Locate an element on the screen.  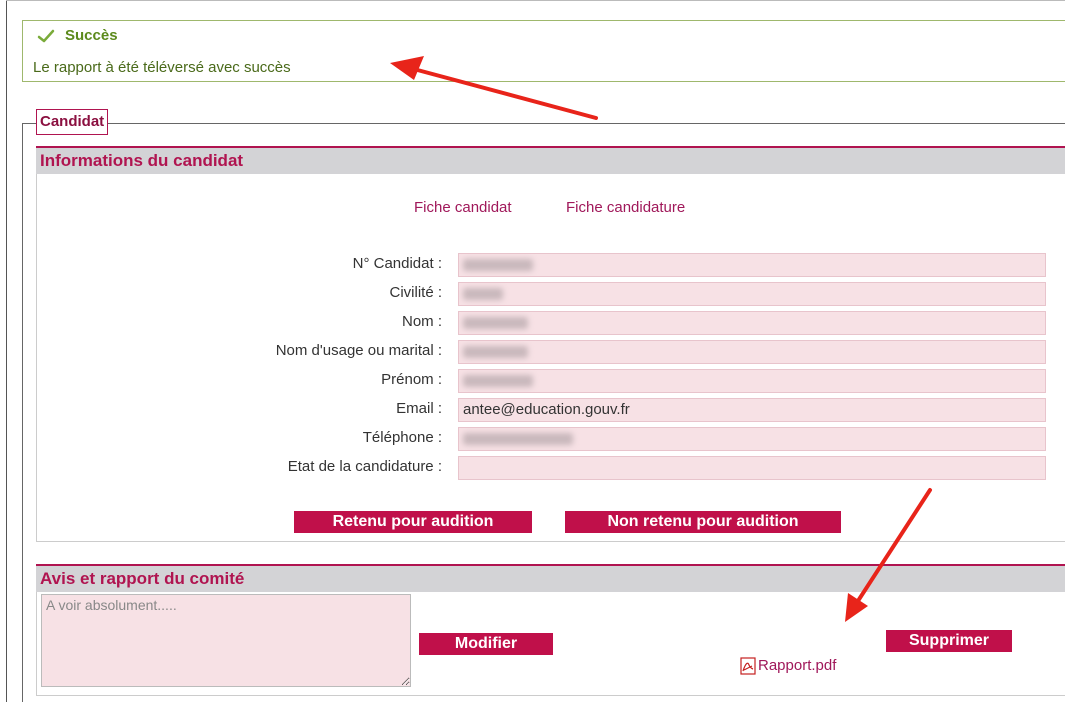
field-label-nom: Nom : is located at coordinates (421, 321).